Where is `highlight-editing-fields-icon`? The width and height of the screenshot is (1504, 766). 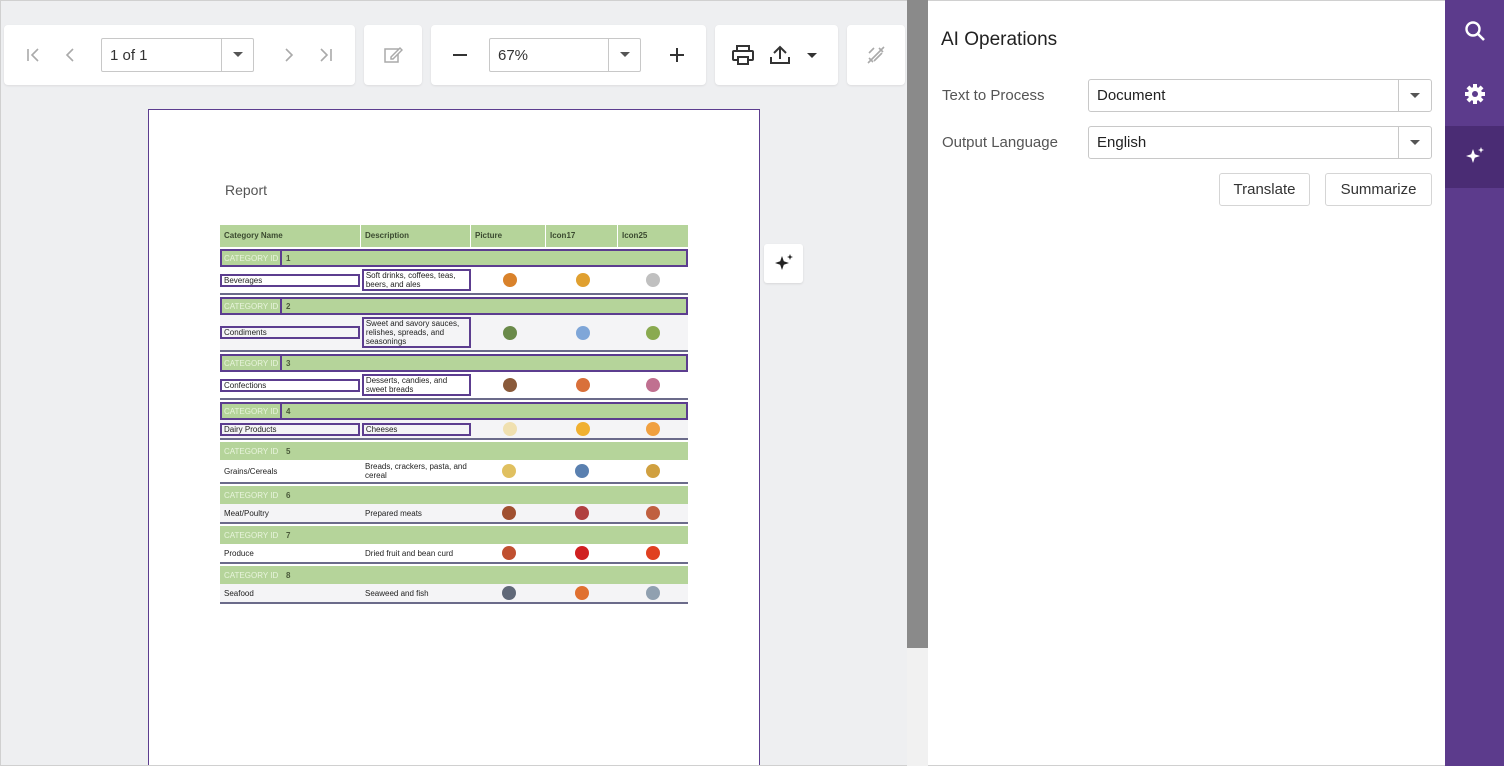 highlight-editing-fields-icon is located at coordinates (876, 55).